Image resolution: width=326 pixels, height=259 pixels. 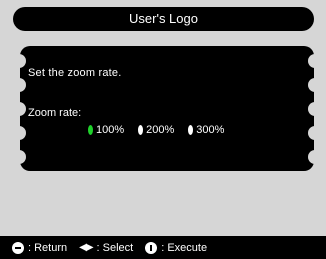 I want to click on esc-icon, so click(x=18, y=247).